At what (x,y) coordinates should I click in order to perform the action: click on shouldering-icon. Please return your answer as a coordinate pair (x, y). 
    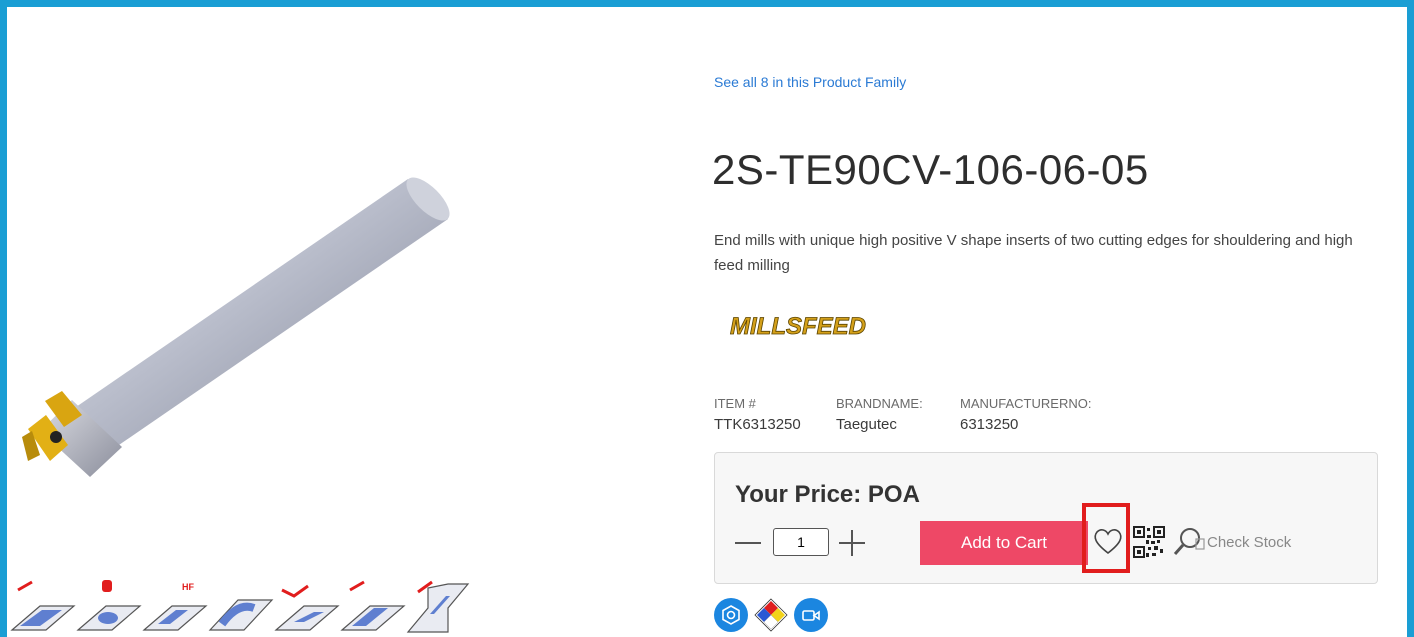
    Looking at the image, I should click on (43, 605).